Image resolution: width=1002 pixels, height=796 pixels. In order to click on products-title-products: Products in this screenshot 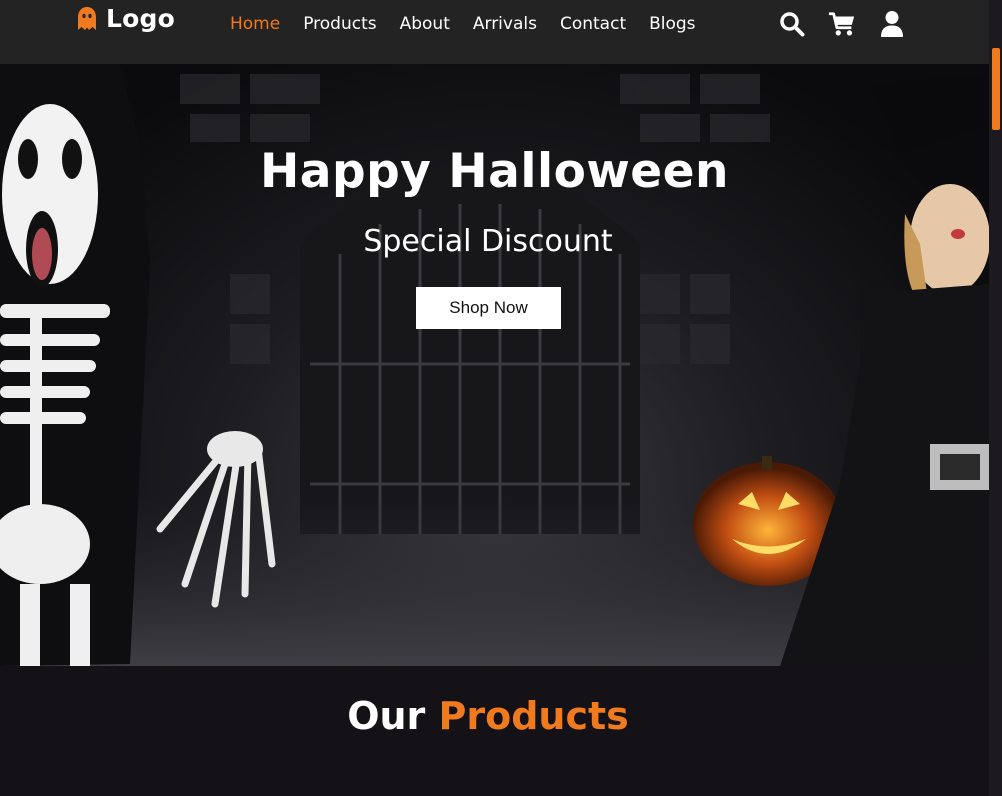, I will do `click(533, 716)`.